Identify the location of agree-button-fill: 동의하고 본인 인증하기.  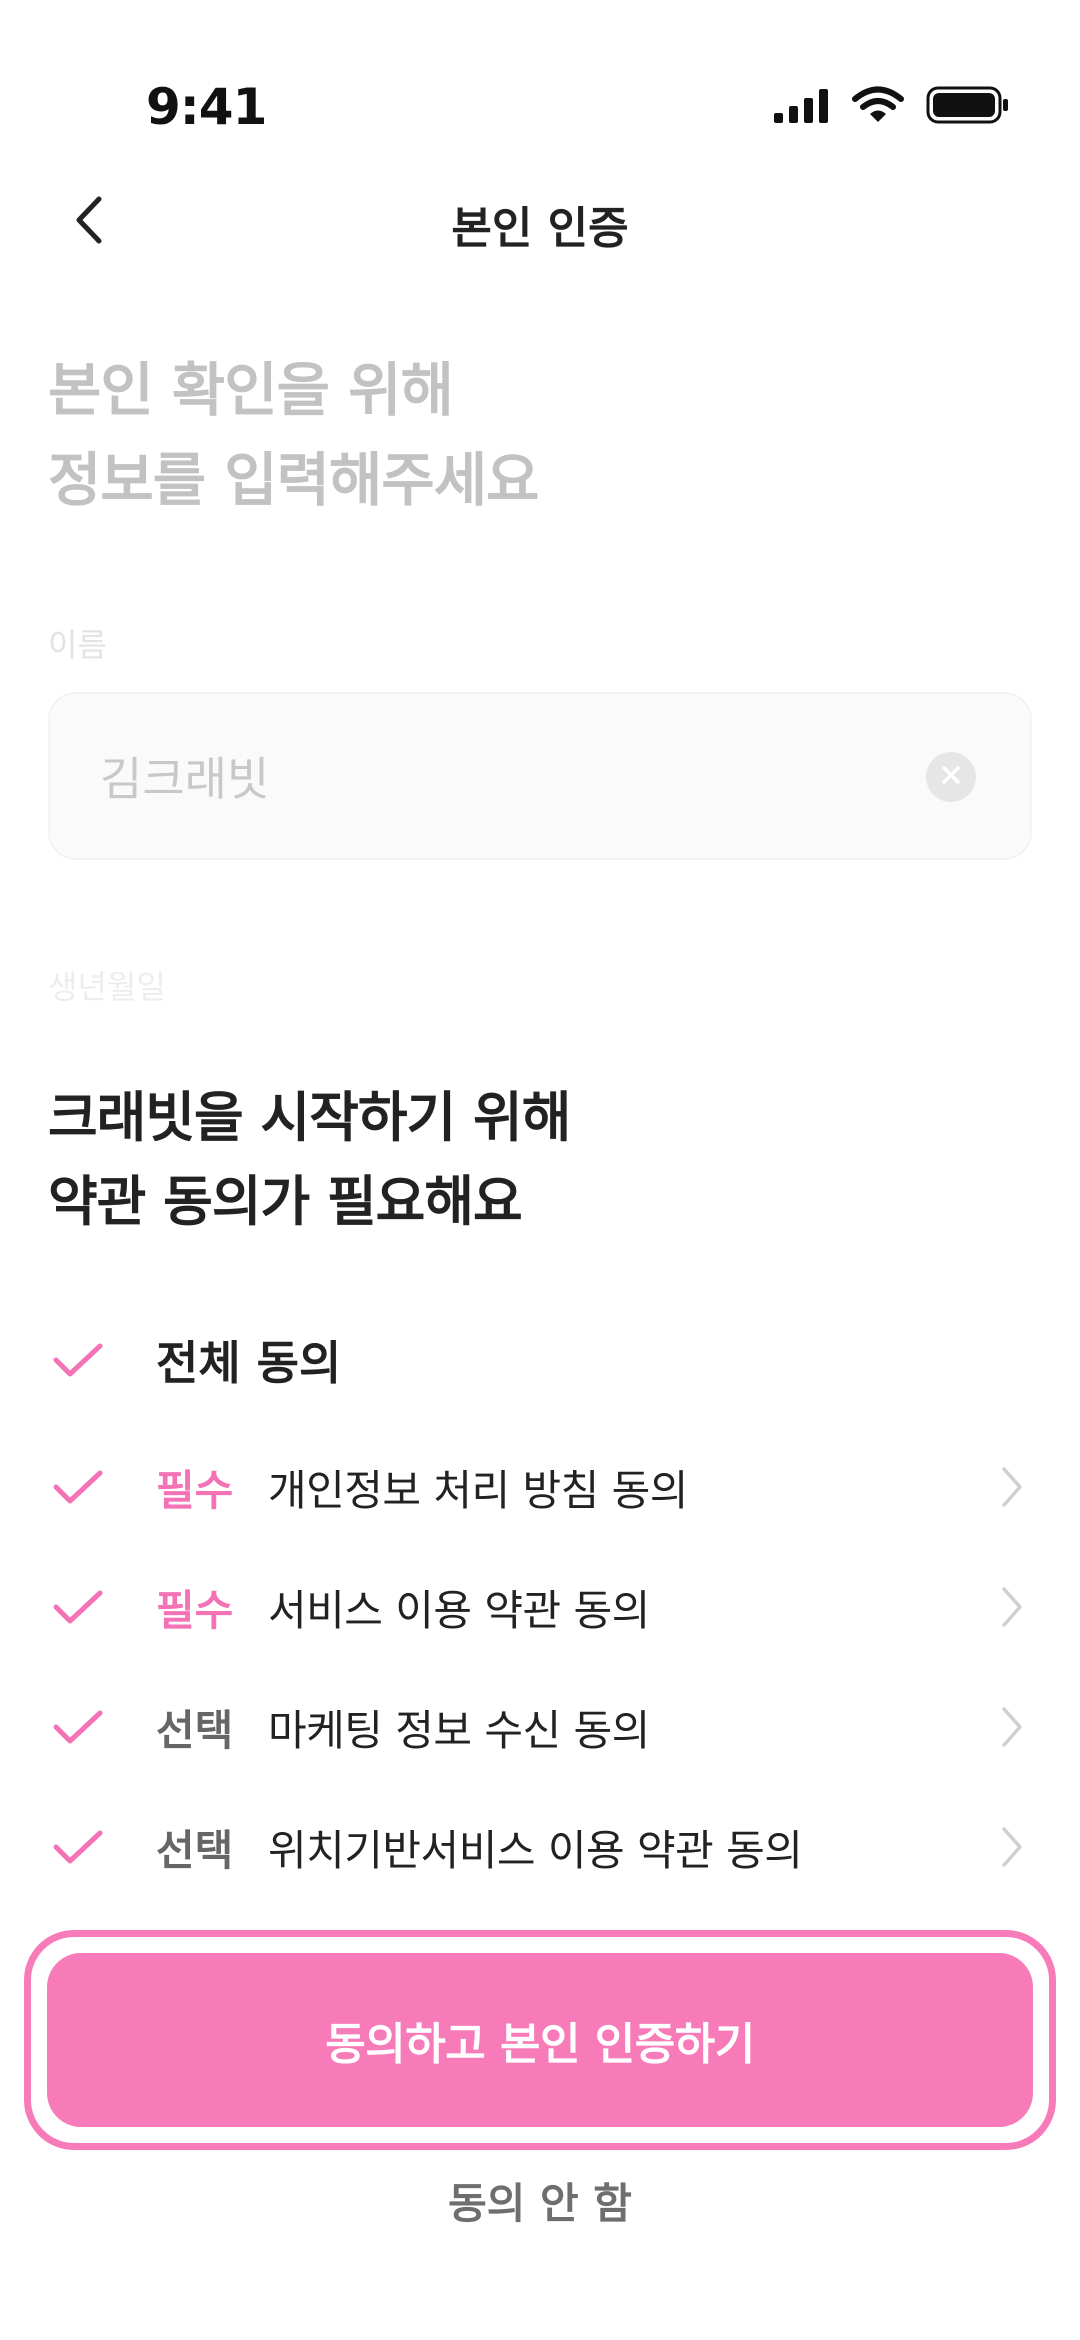
(540, 2040).